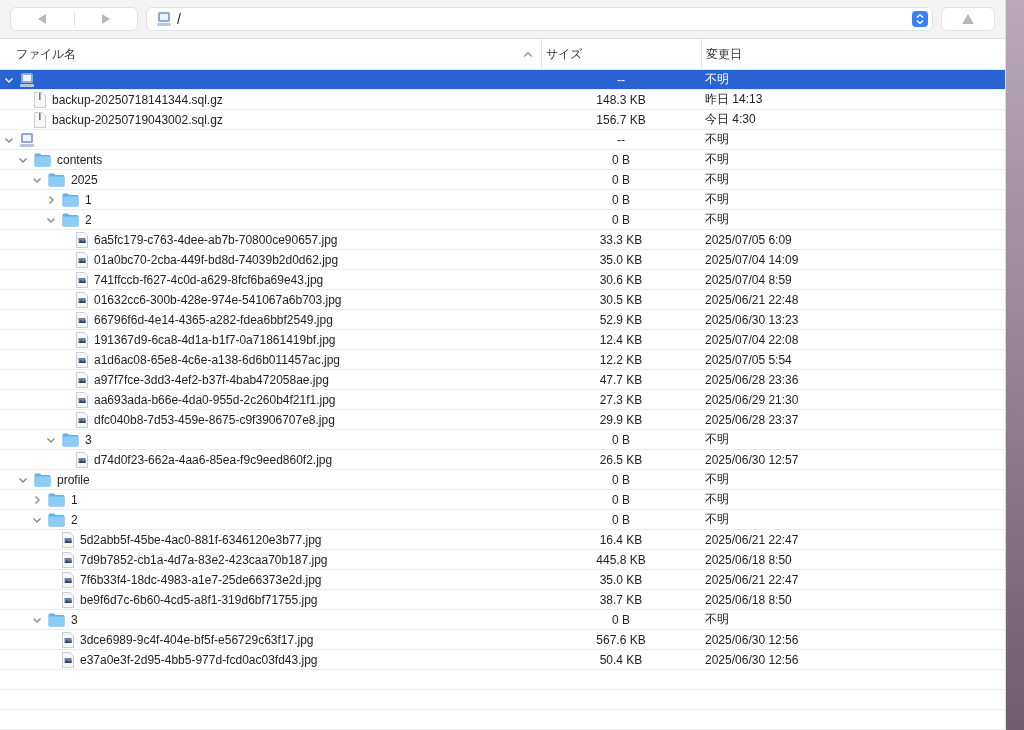 This screenshot has width=1024, height=730. I want to click on modified-date: 2025/07/04 8:59, so click(748, 279).